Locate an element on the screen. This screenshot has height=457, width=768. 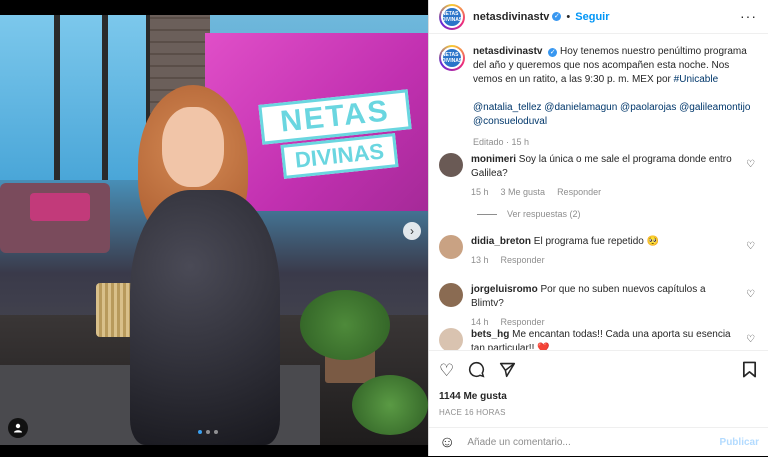
emoji-icon: ☺ is located at coordinates (447, 443).